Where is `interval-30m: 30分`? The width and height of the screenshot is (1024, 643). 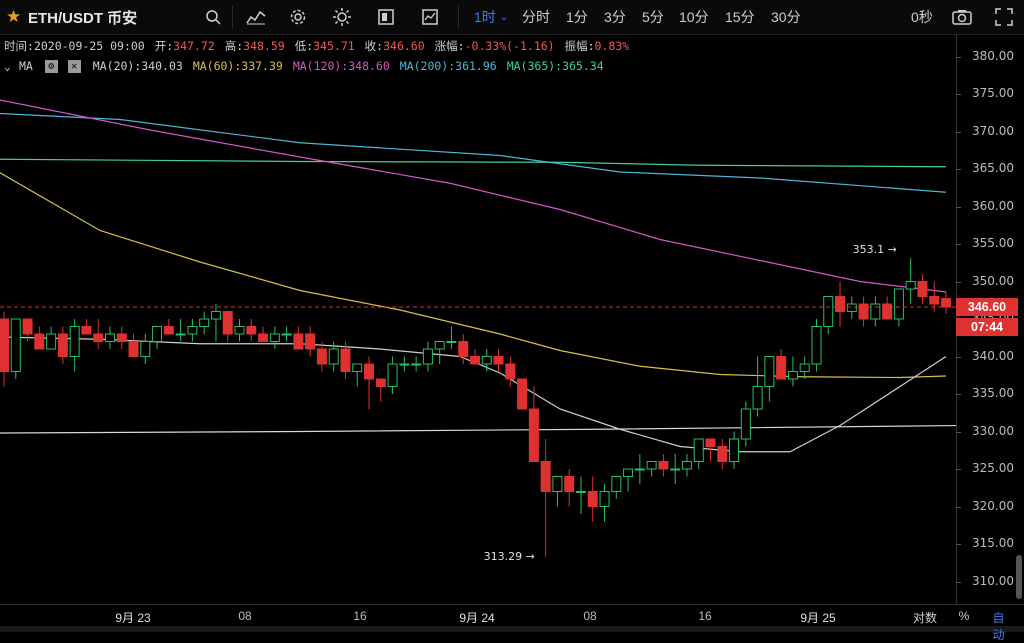
interval-30m: 30分 is located at coordinates (786, 17).